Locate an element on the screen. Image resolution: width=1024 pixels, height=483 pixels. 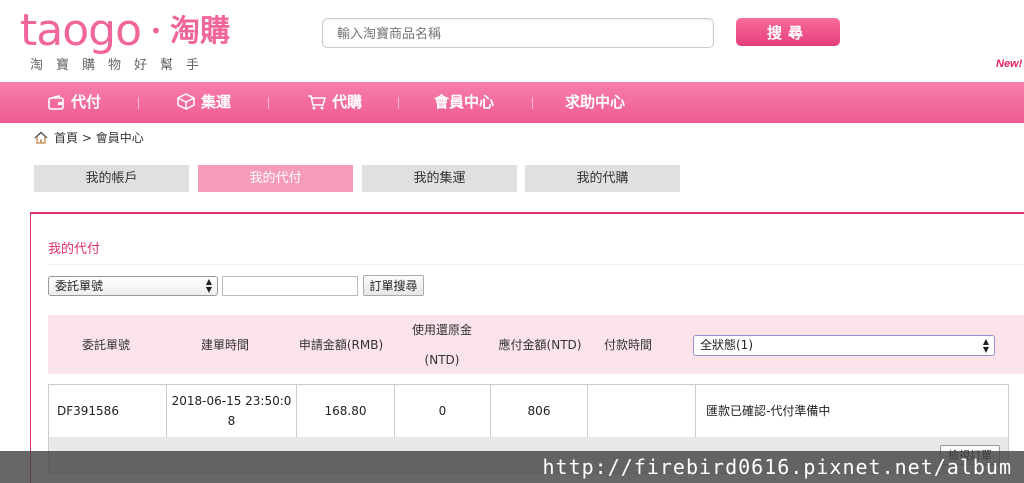
header-amount-rmb: 申請金額(RMB) is located at coordinates (341, 344).